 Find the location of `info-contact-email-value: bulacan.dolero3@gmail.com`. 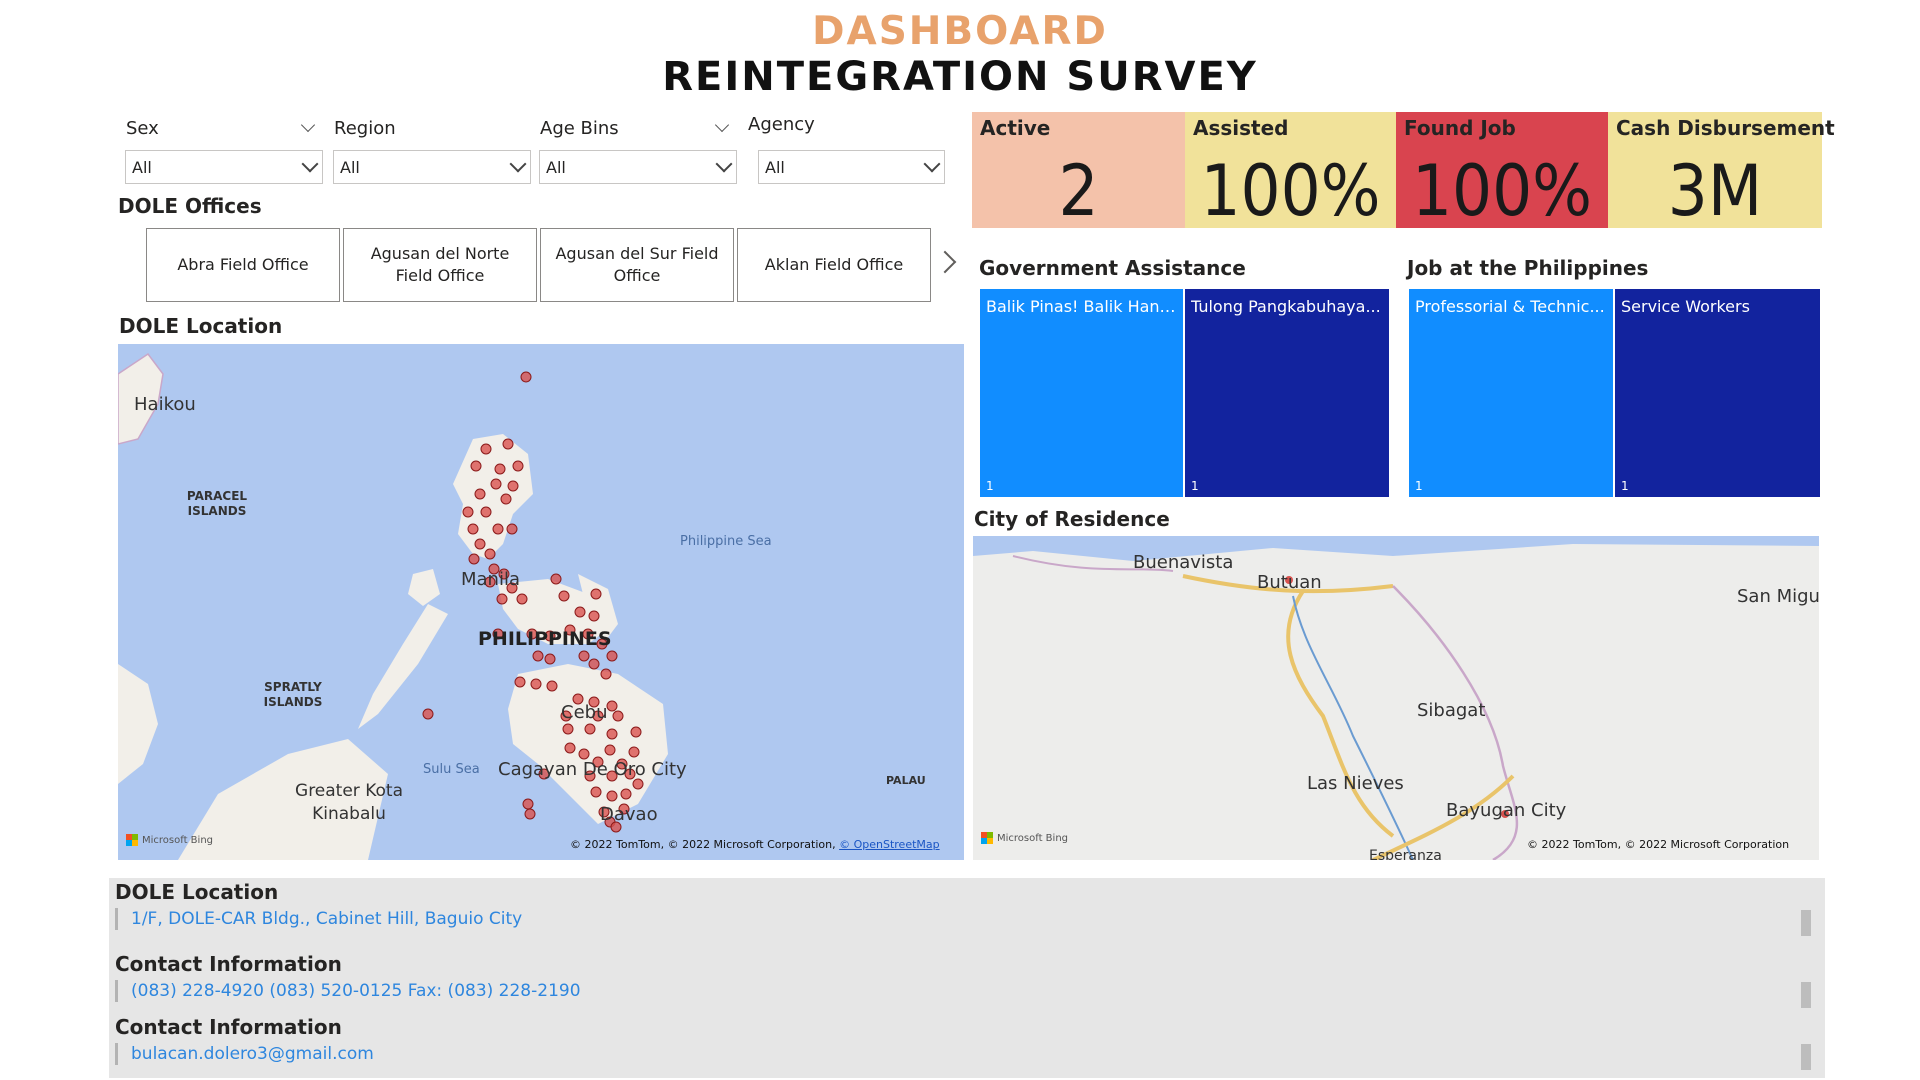

info-contact-email-value: bulacan.dolero3@gmail.com is located at coordinates (244, 1054).